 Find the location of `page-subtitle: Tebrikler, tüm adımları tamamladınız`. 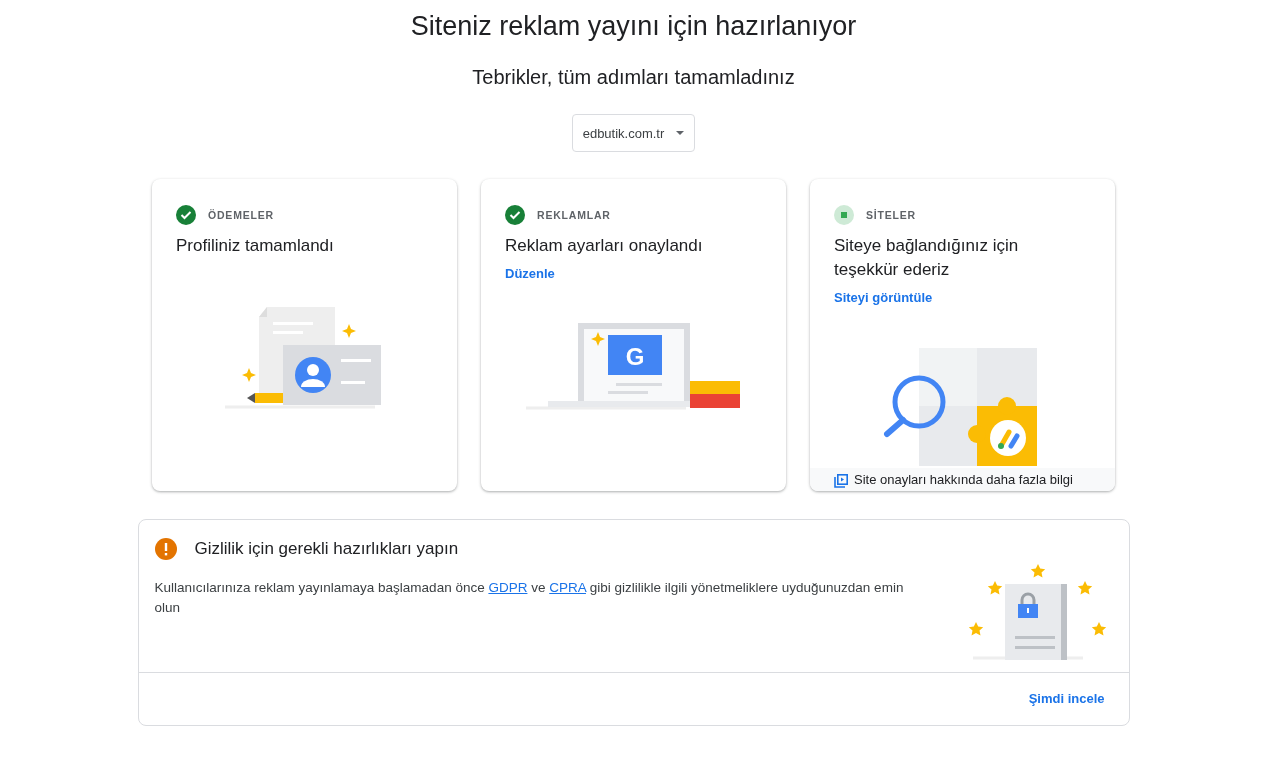

page-subtitle: Tebrikler, tüm adımları tamamladınız is located at coordinates (633, 78).